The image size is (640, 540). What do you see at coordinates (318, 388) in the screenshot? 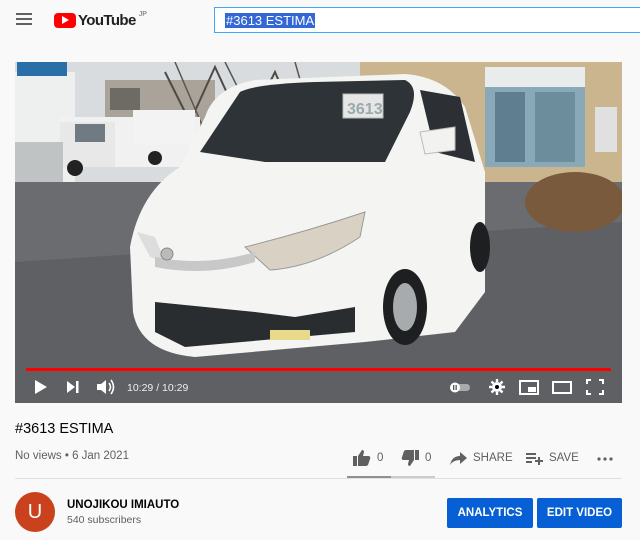
I see `player-controls: 10:29 / 10:29` at bounding box center [318, 388].